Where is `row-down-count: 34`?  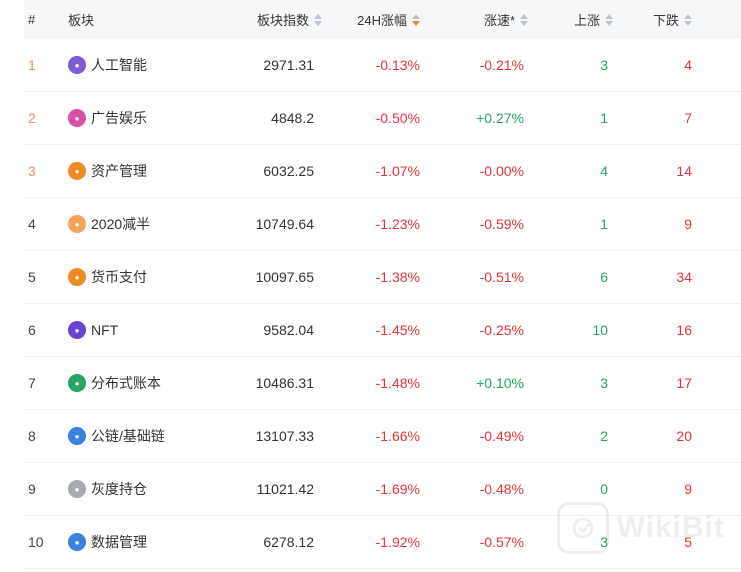
row-down-count: 34 is located at coordinates (684, 277).